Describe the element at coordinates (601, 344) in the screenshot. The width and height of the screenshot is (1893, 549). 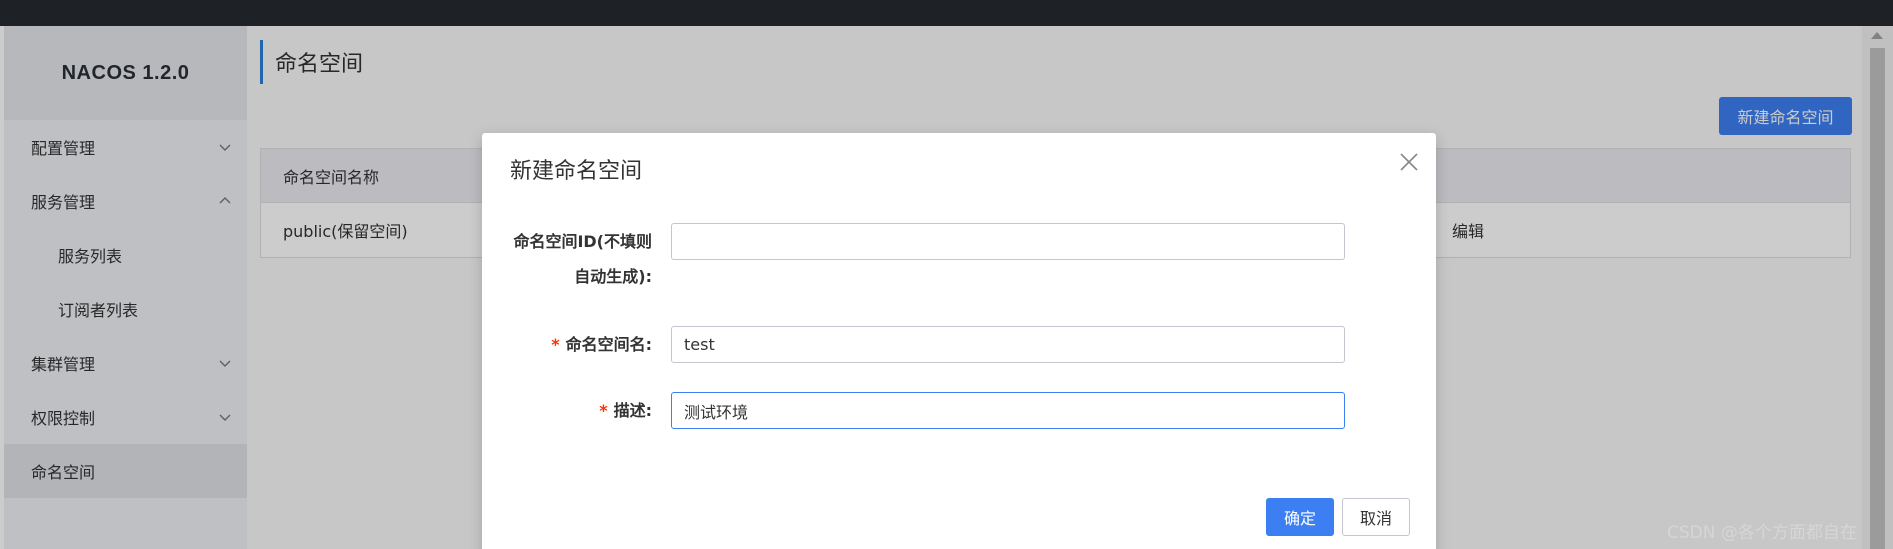
I see `namespace-name-label: * 命名空间名:` at that location.